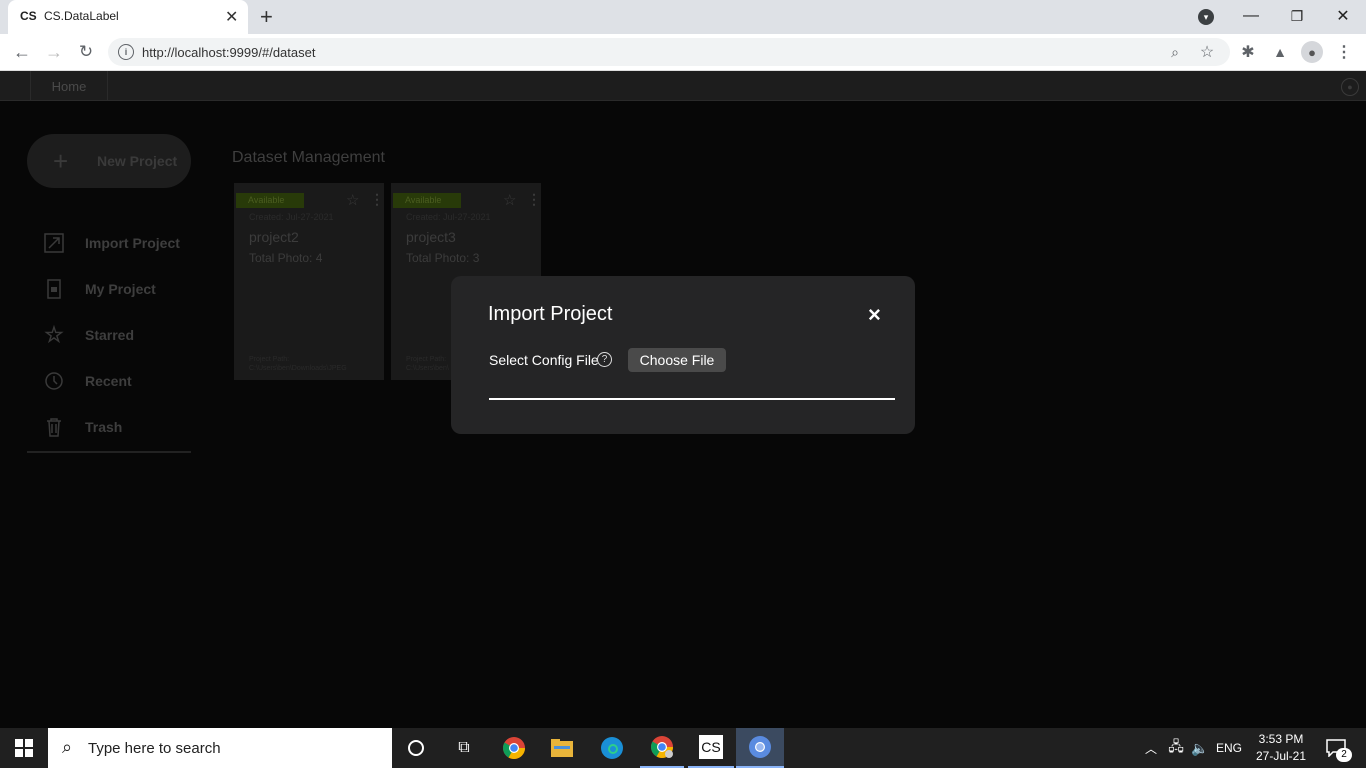 This screenshot has width=1366, height=768. I want to click on tab-title: CS.DataLabel, so click(81, 16).